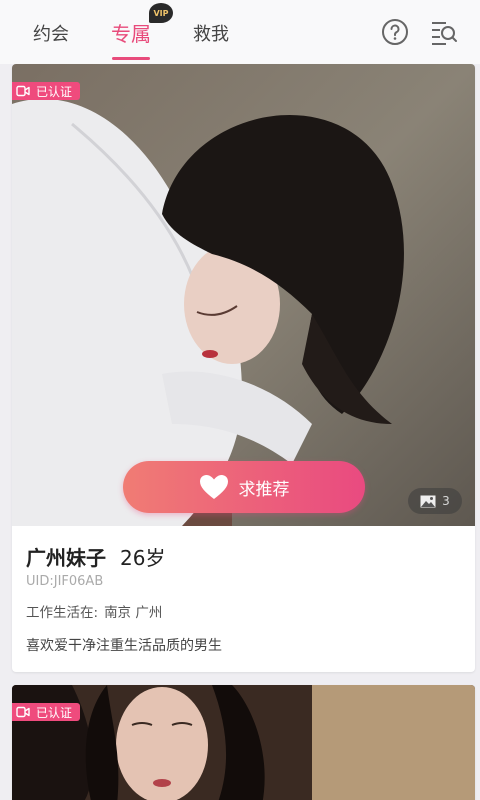  Describe the element at coordinates (213, 487) in the screenshot. I see `heart-icon` at that location.